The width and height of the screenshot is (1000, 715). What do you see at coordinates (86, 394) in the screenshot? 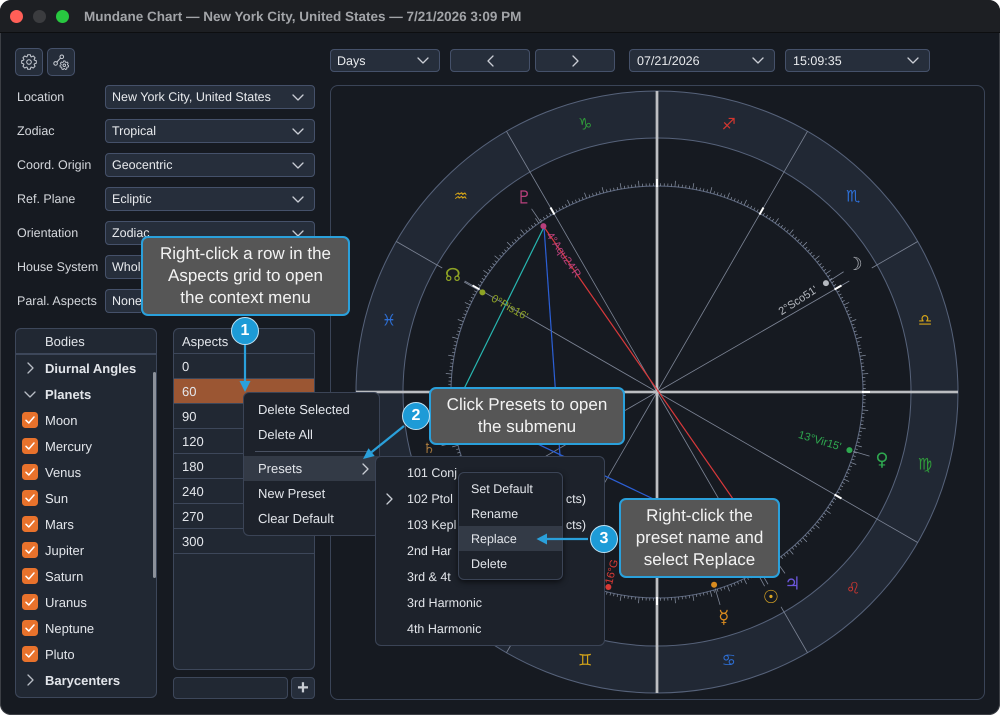
I see `tree-group: Planets` at bounding box center [86, 394].